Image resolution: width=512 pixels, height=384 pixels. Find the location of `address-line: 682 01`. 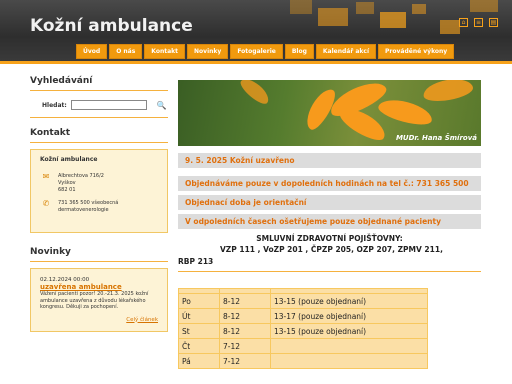

address-line: 682 01 is located at coordinates (67, 190).